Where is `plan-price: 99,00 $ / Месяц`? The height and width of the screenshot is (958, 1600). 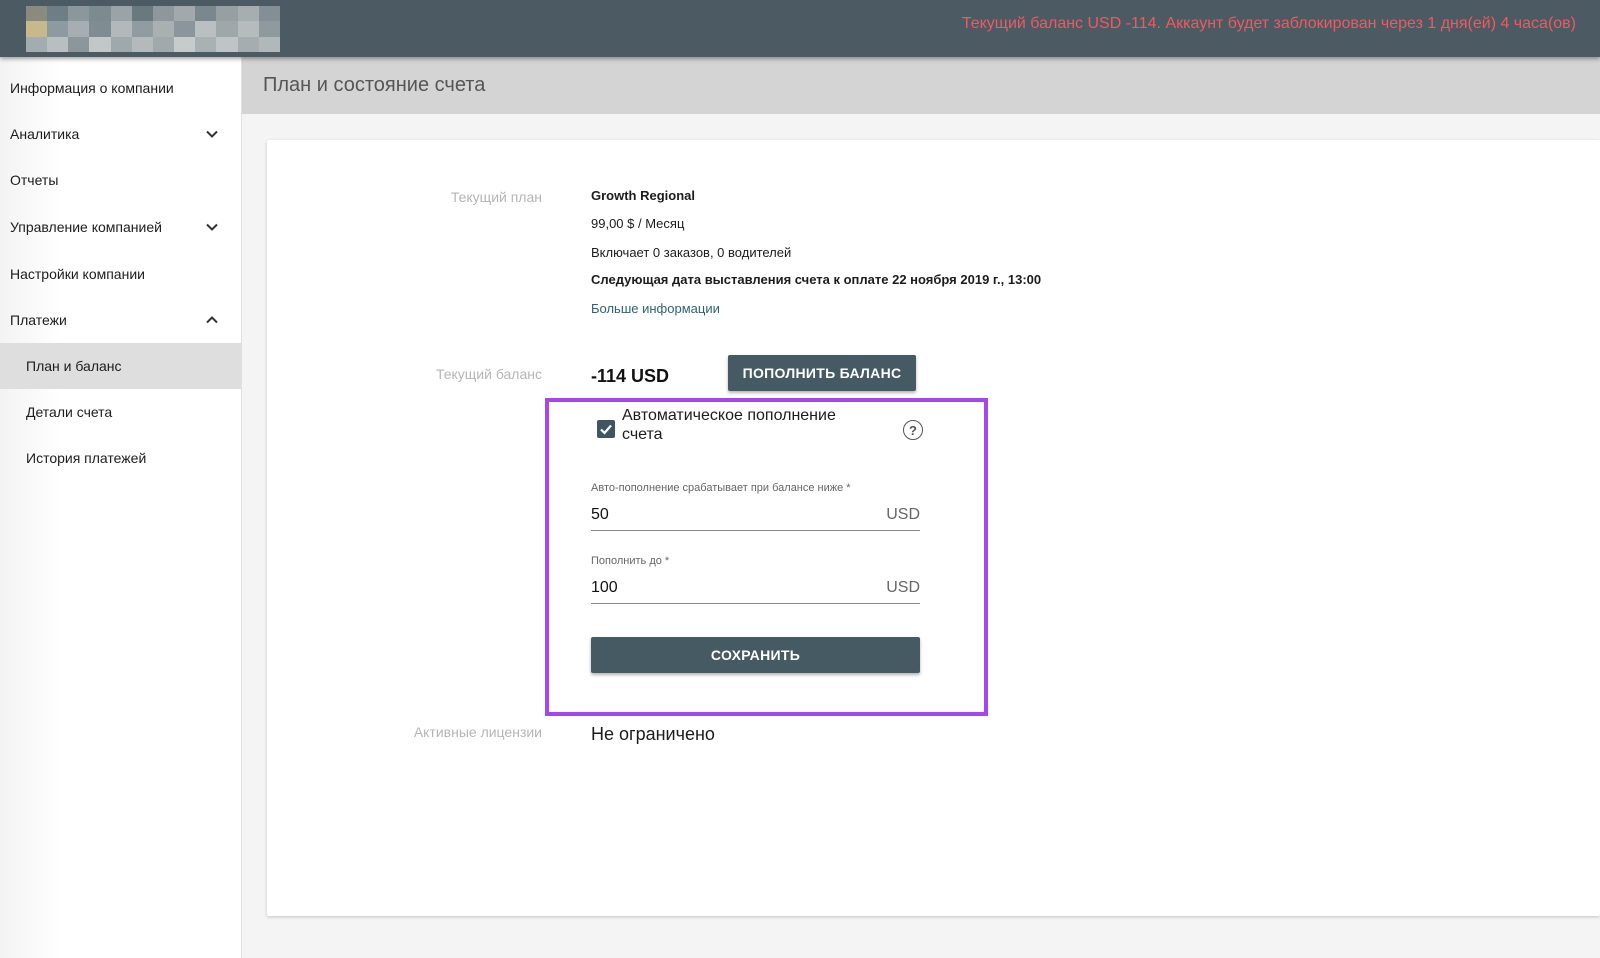
plan-price: 99,00 $ / Месяц is located at coordinates (638, 223).